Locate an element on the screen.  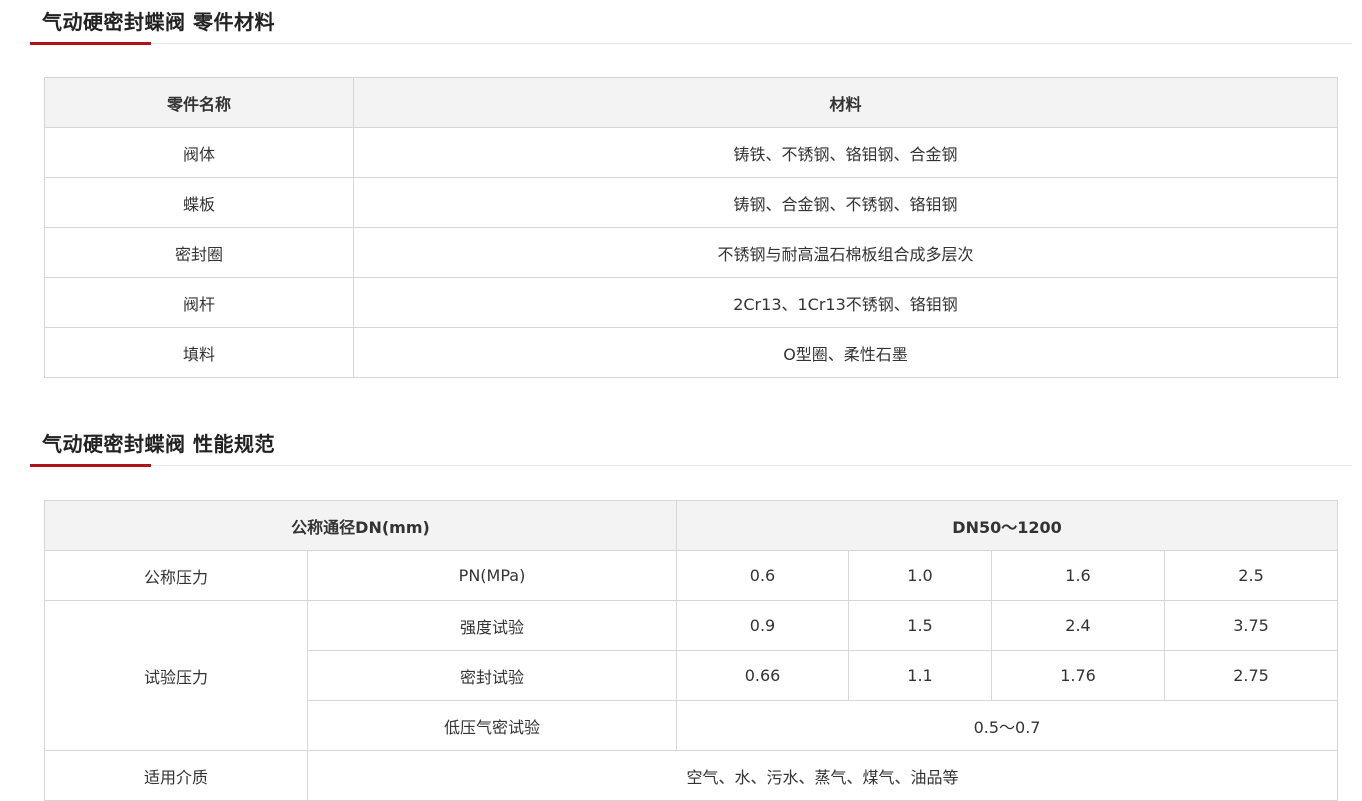
material-cell: 铸铁、不锈钢、铬钼钢、合金钢 is located at coordinates (845, 152).